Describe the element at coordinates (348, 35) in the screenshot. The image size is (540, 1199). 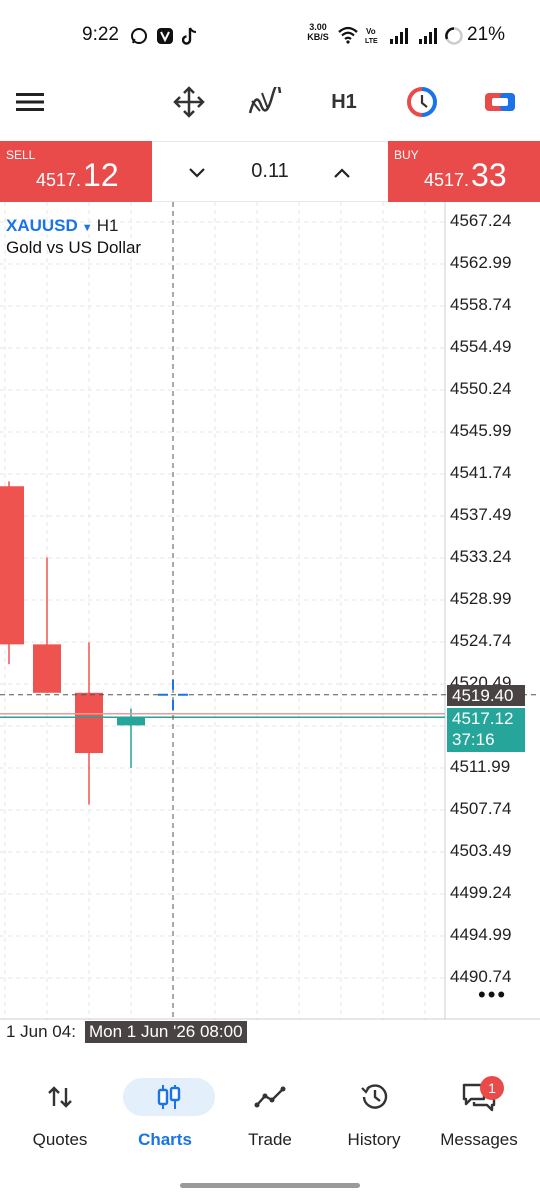
I see `wifi-icon` at that location.